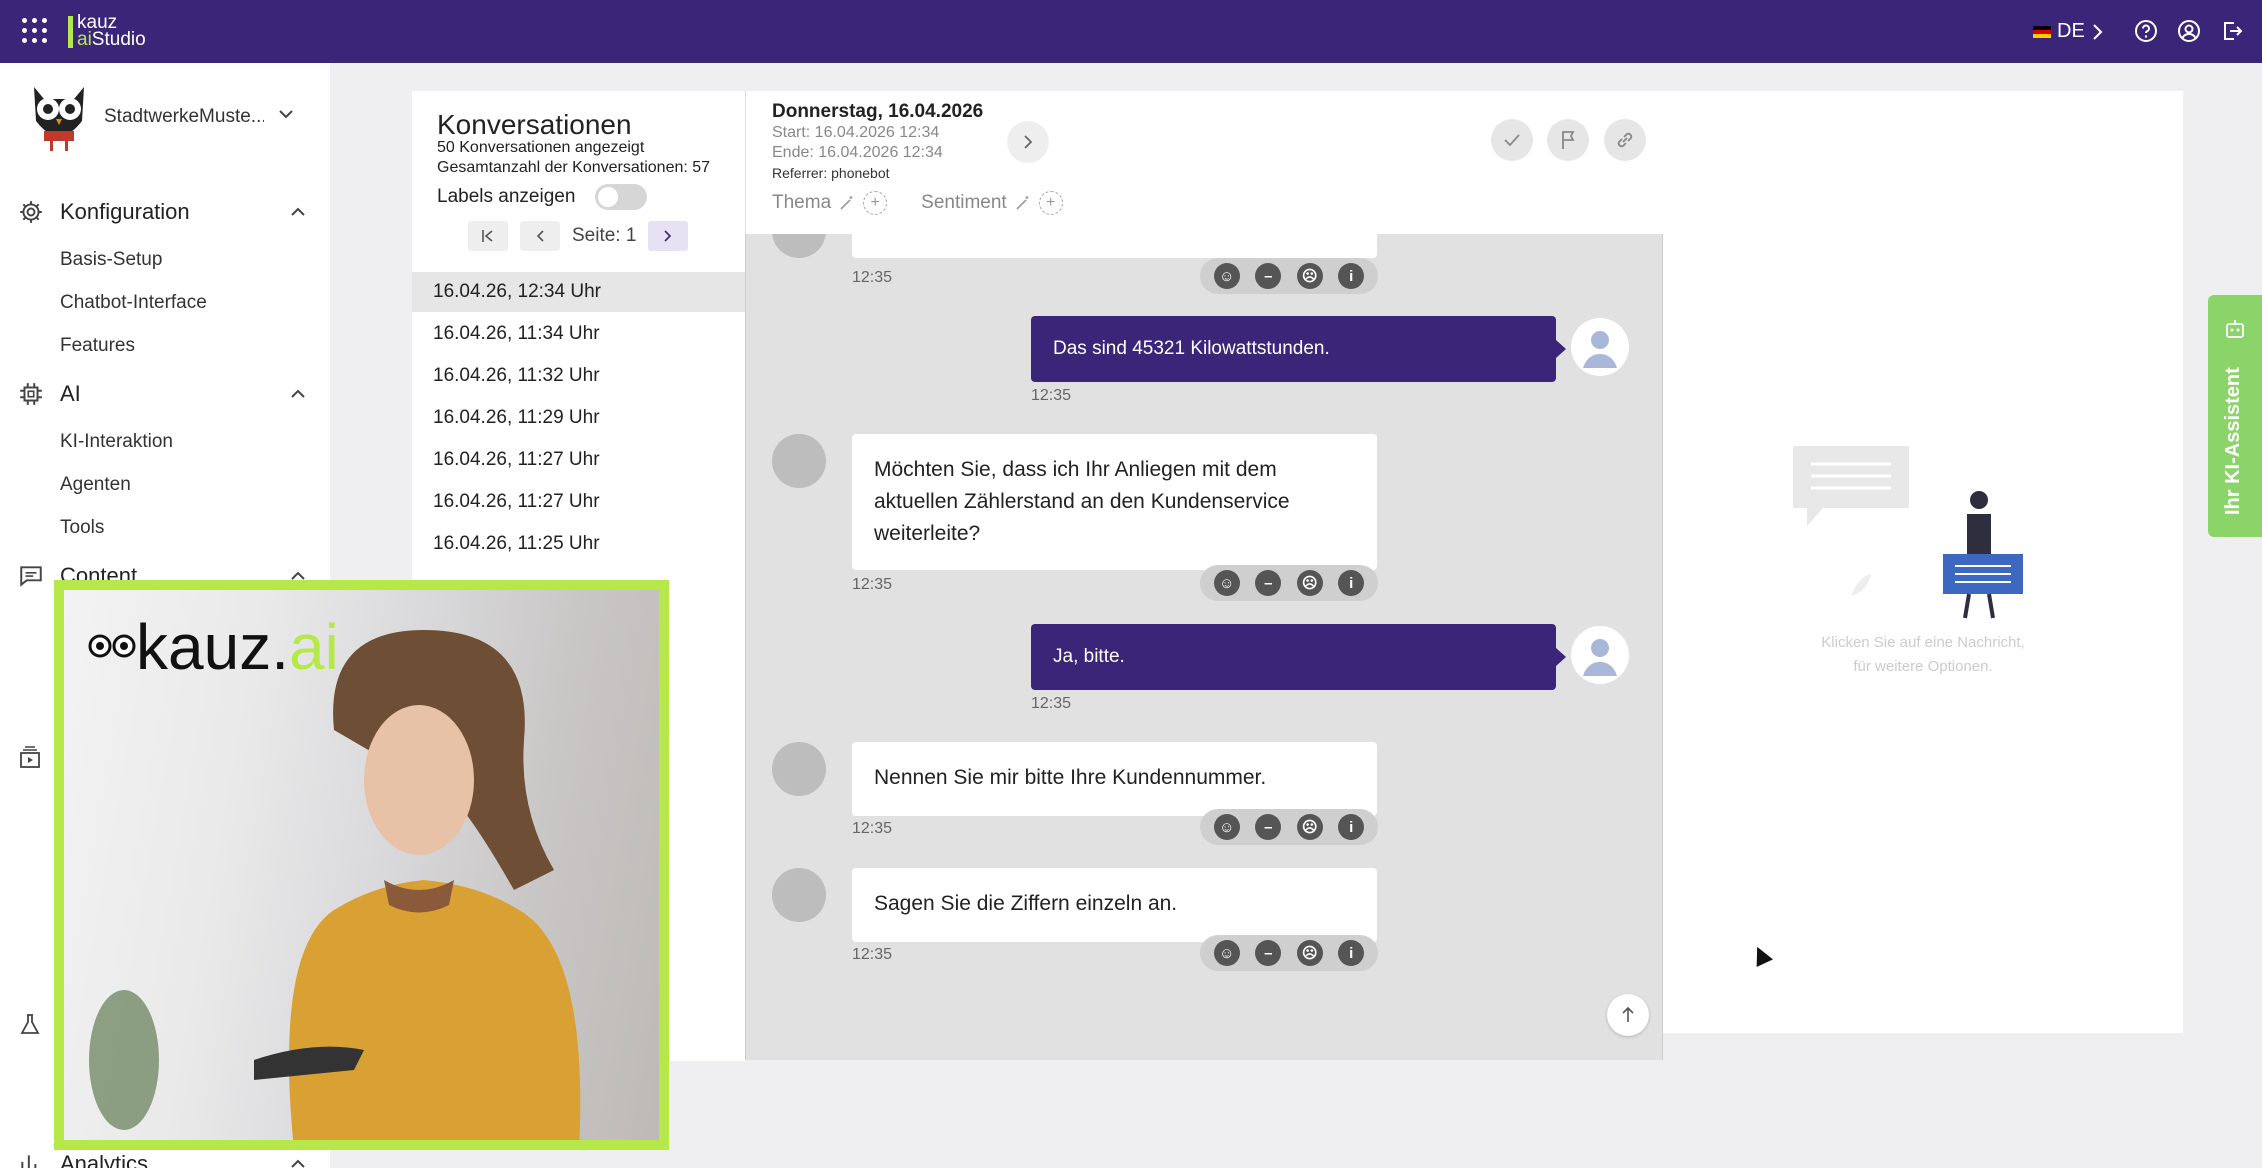 This screenshot has width=2262, height=1168. What do you see at coordinates (361, 865) in the screenshot?
I see `webcam-overlay: kauz. ai` at bounding box center [361, 865].